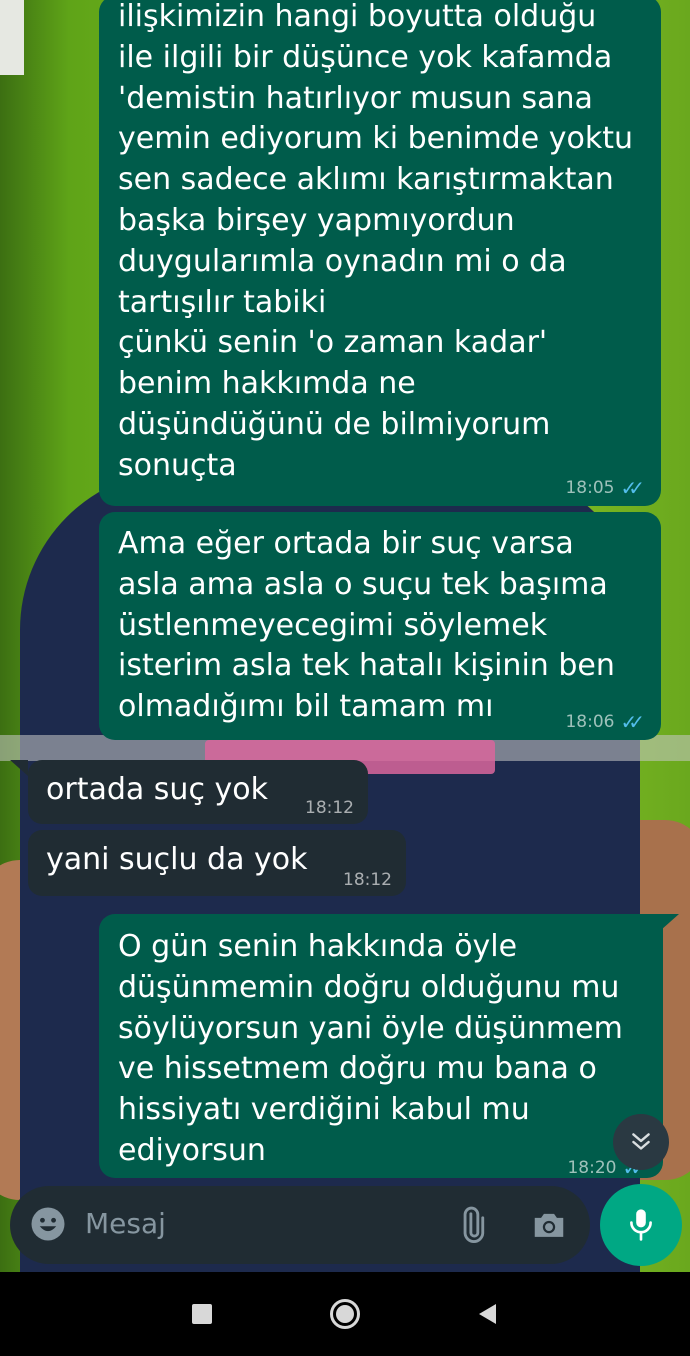 The width and height of the screenshot is (690, 1356). Describe the element at coordinates (125, 1224) in the screenshot. I see `message-input: Mesaj` at that location.